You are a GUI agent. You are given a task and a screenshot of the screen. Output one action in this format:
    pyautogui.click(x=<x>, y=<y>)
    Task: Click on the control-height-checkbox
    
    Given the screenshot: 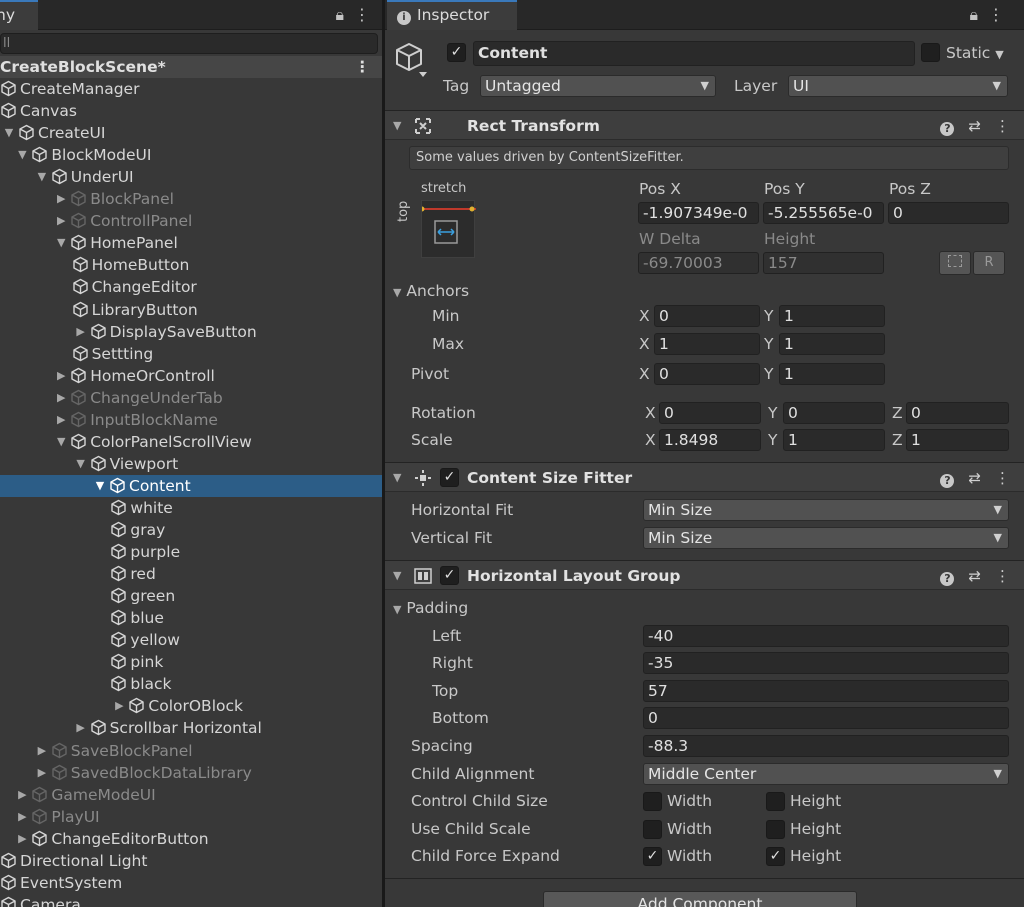 What is the action you would take?
    pyautogui.click(x=775, y=801)
    